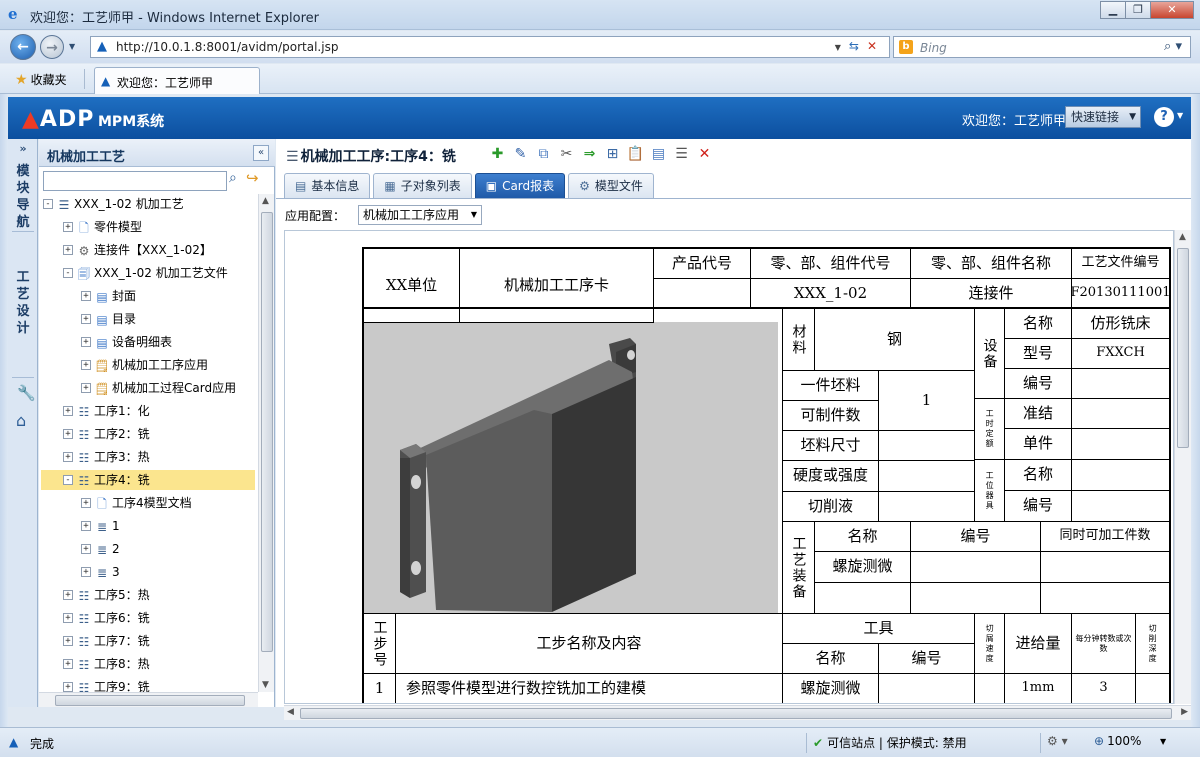  I want to click on tree-node: + ☷ 工序7：铣, so click(106, 641).